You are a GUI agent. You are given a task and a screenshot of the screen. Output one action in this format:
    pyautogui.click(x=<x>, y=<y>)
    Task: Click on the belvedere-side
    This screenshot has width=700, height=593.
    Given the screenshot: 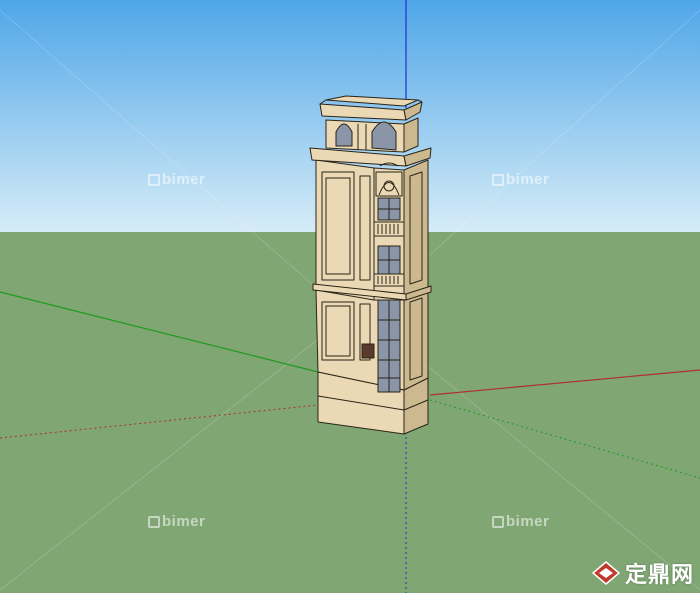 What is the action you would take?
    pyautogui.click(x=411, y=135)
    